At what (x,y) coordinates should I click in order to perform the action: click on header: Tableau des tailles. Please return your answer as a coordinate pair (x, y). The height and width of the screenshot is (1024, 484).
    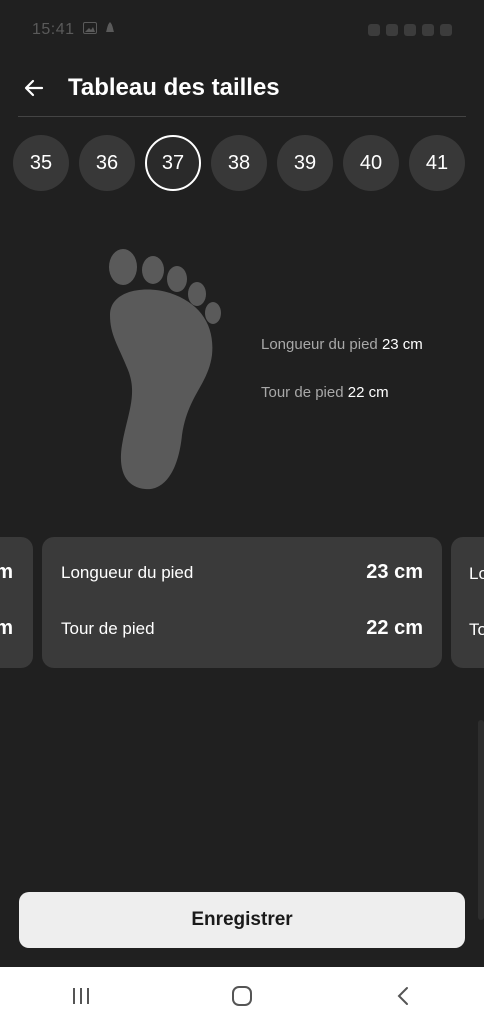
    Looking at the image, I should click on (242, 88).